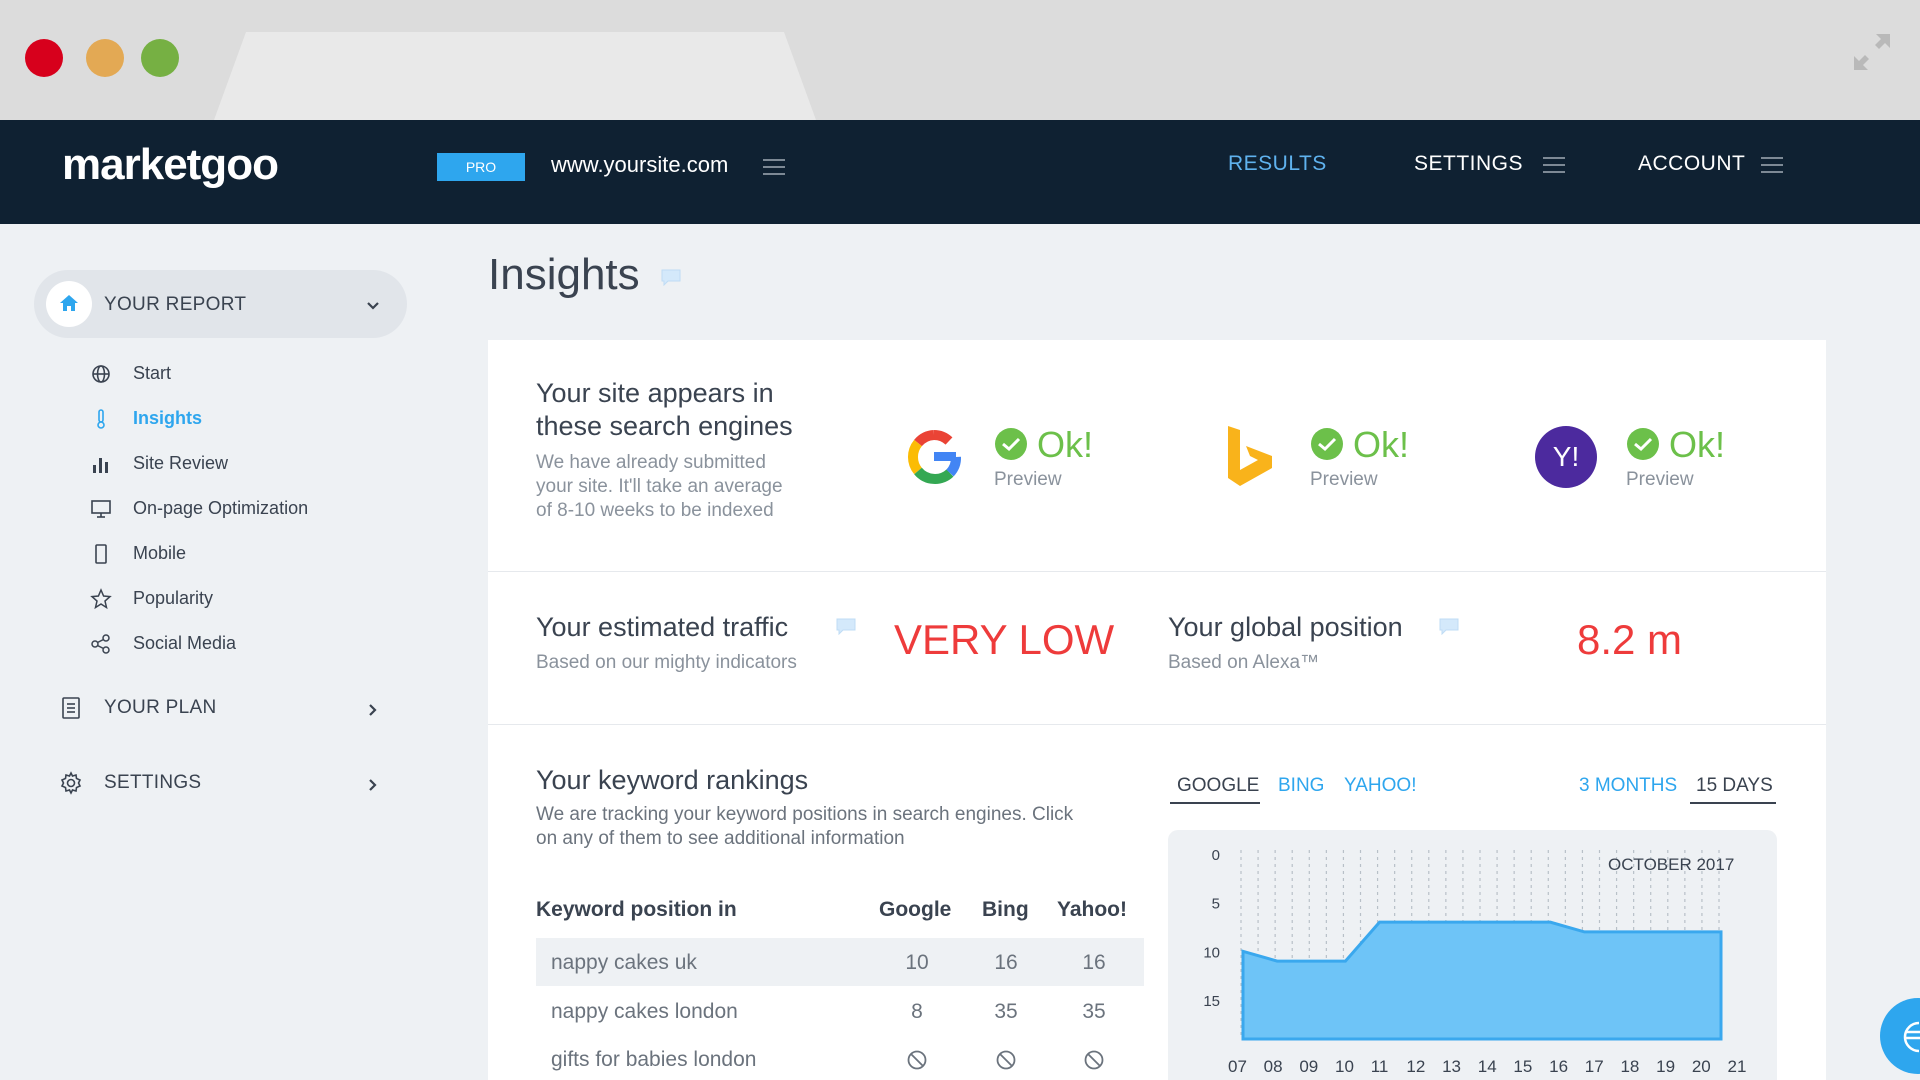 The image size is (1920, 1080). Describe the element at coordinates (481, 167) in the screenshot. I see `pro-badge: PRO` at that location.